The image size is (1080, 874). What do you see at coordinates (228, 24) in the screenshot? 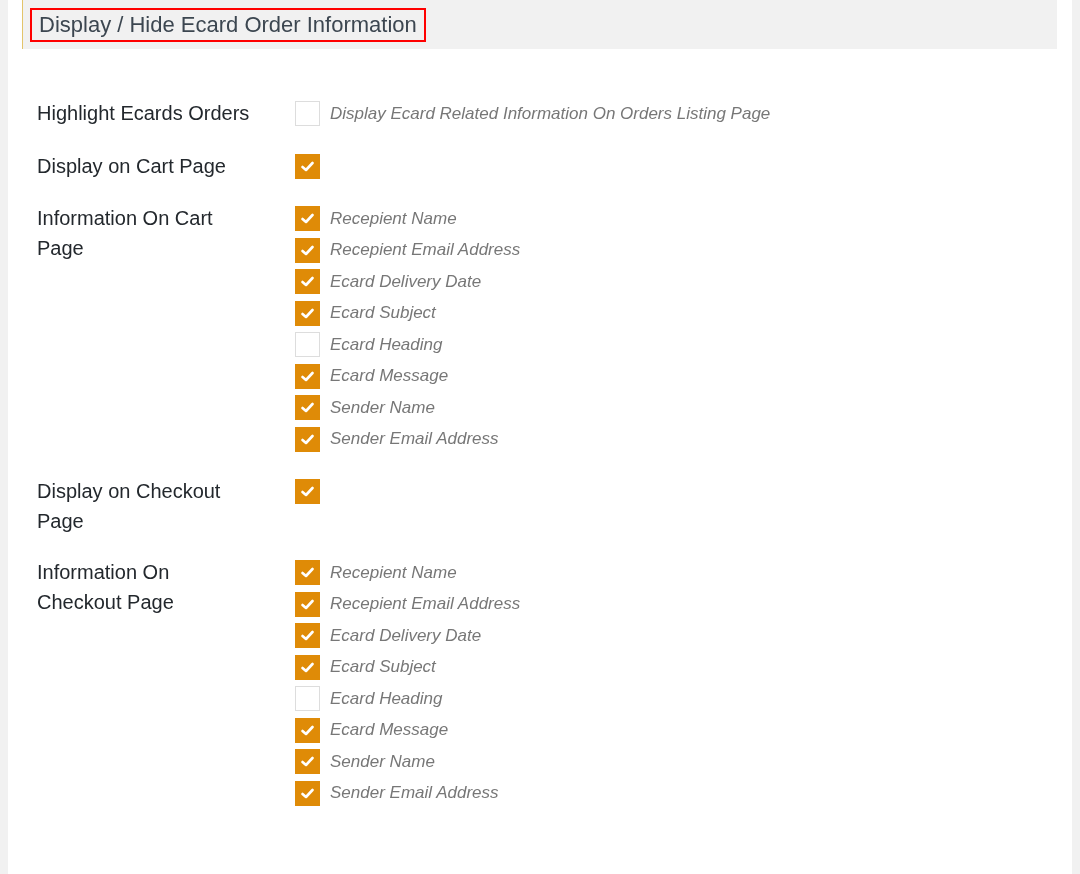
I see `section-title: Display / Hide Ecard Order Information` at bounding box center [228, 24].